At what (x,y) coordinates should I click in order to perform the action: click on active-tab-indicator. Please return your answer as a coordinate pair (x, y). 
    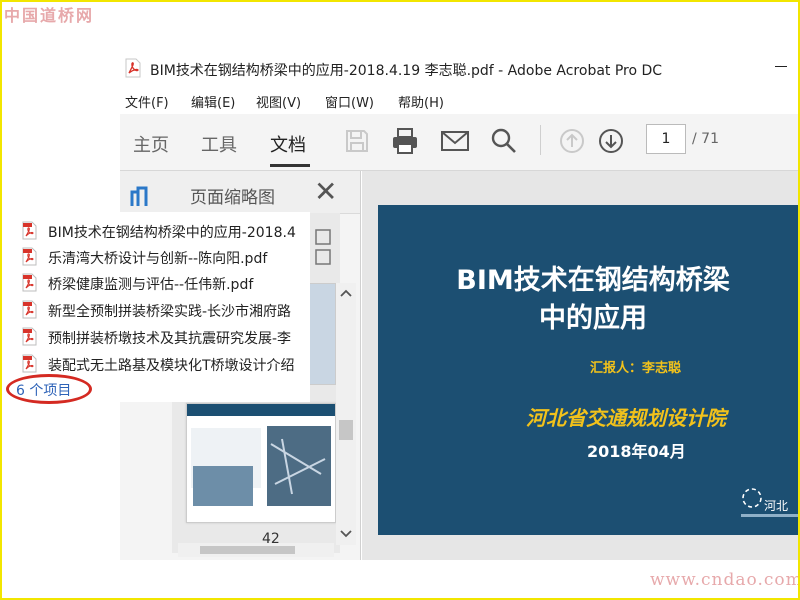
    Looking at the image, I should click on (290, 165).